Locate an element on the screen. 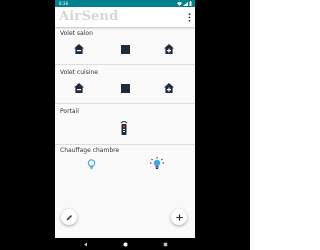  remote-button is located at coordinates (124, 128).